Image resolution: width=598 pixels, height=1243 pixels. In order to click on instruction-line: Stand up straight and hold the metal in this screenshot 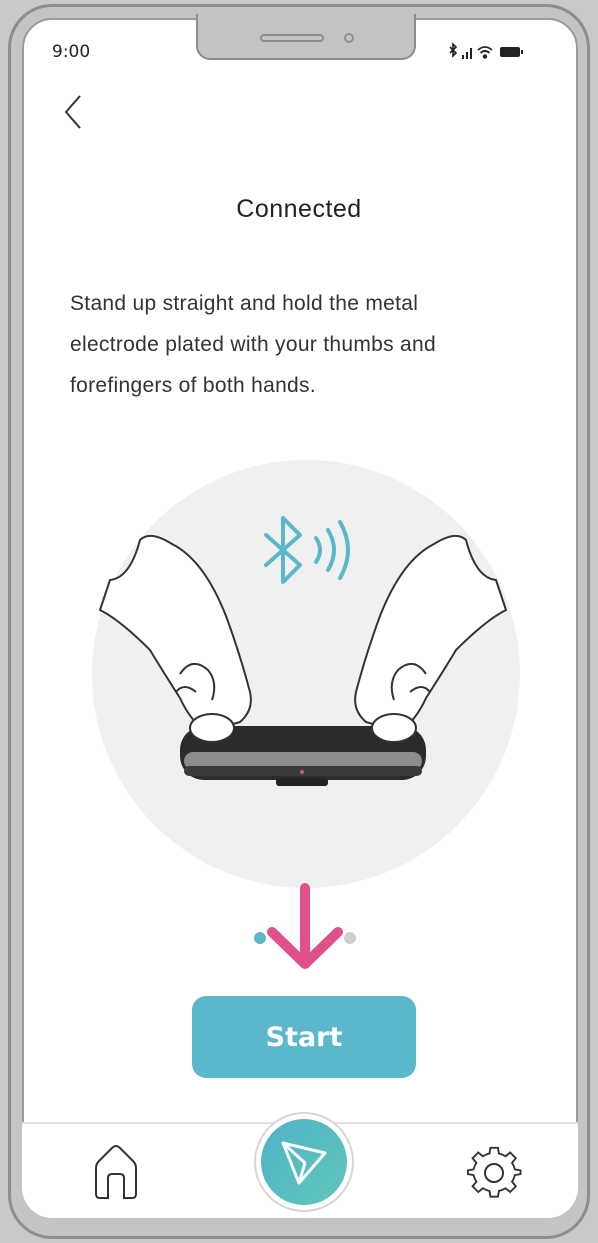, I will do `click(244, 303)`.